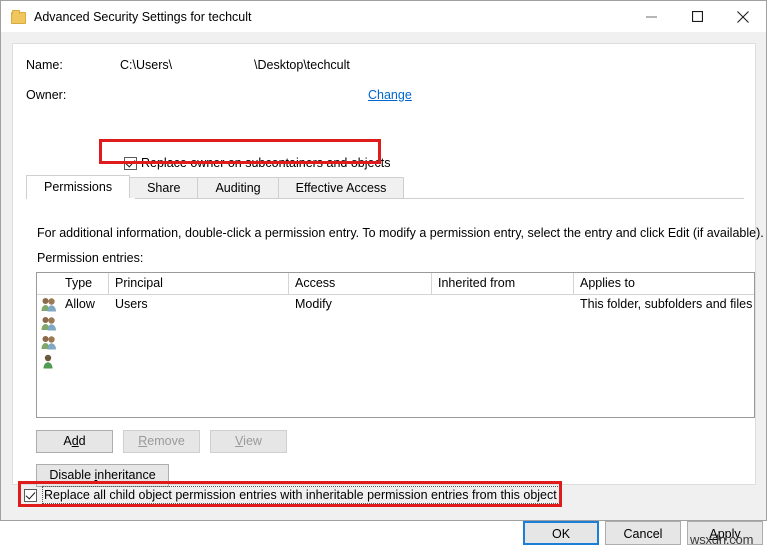 The height and width of the screenshot is (547, 767). I want to click on remove-button: Remove, so click(161, 441).